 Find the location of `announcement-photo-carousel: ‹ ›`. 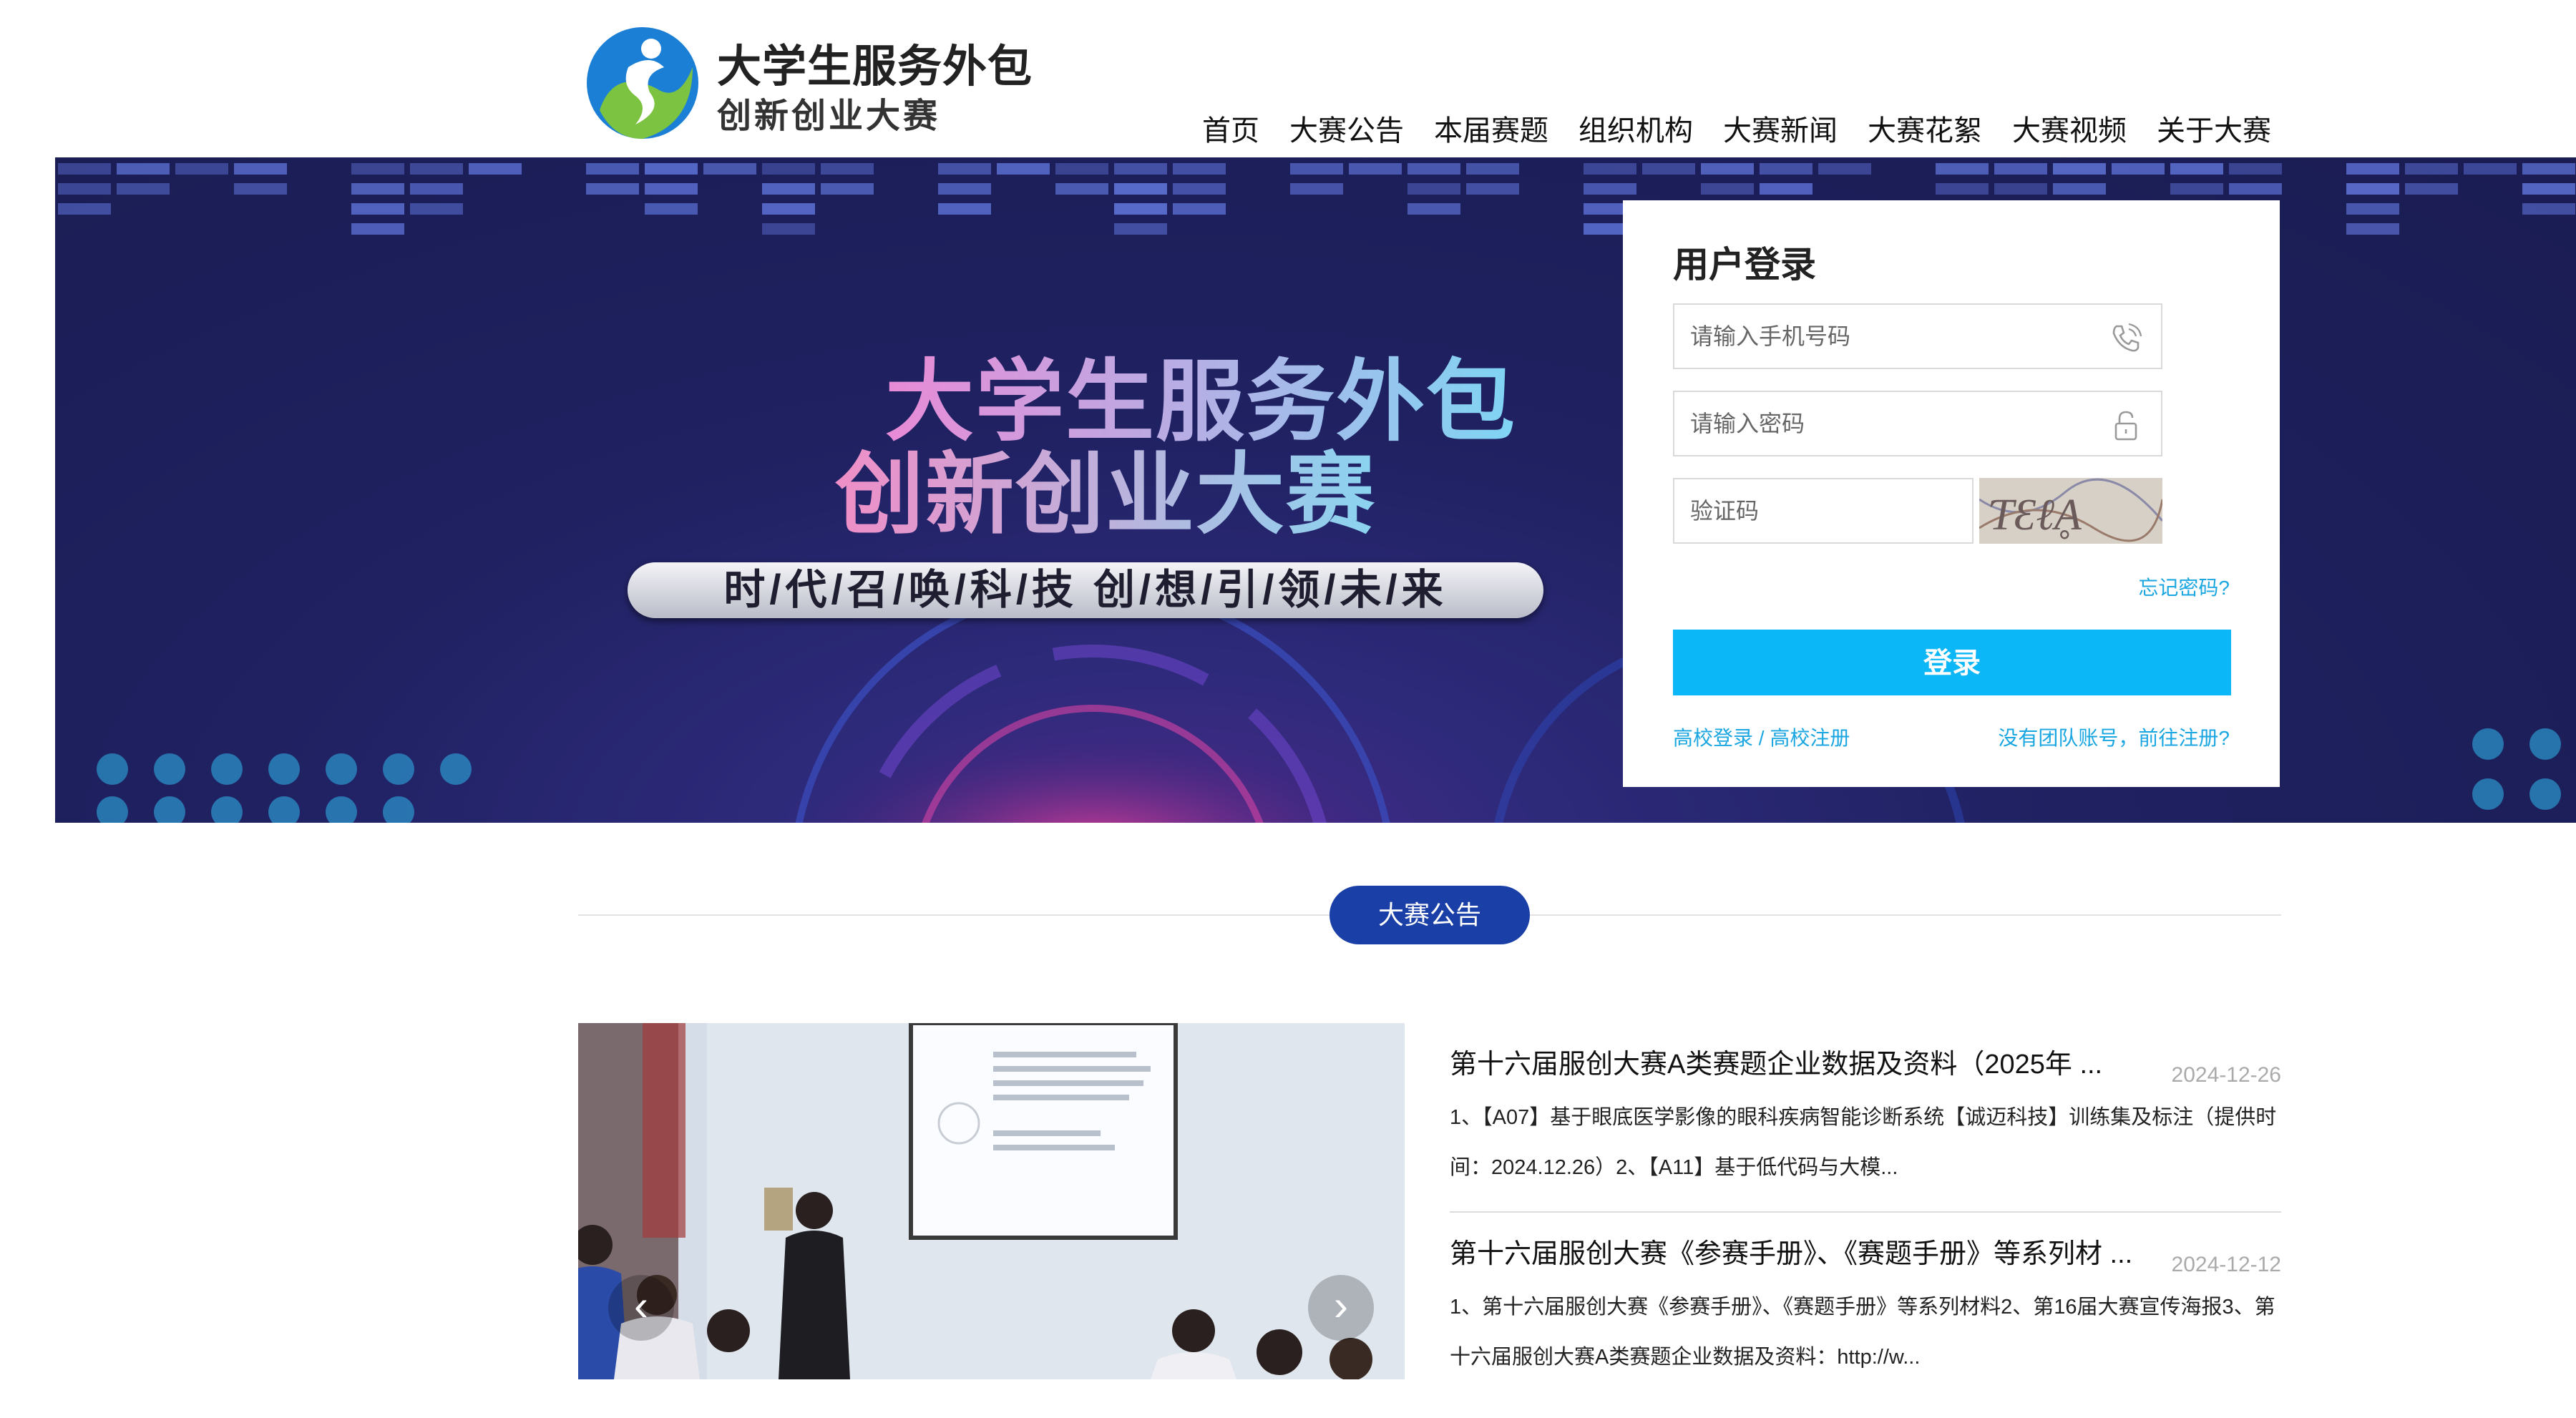

announcement-photo-carousel: ‹ › is located at coordinates (991, 1201).